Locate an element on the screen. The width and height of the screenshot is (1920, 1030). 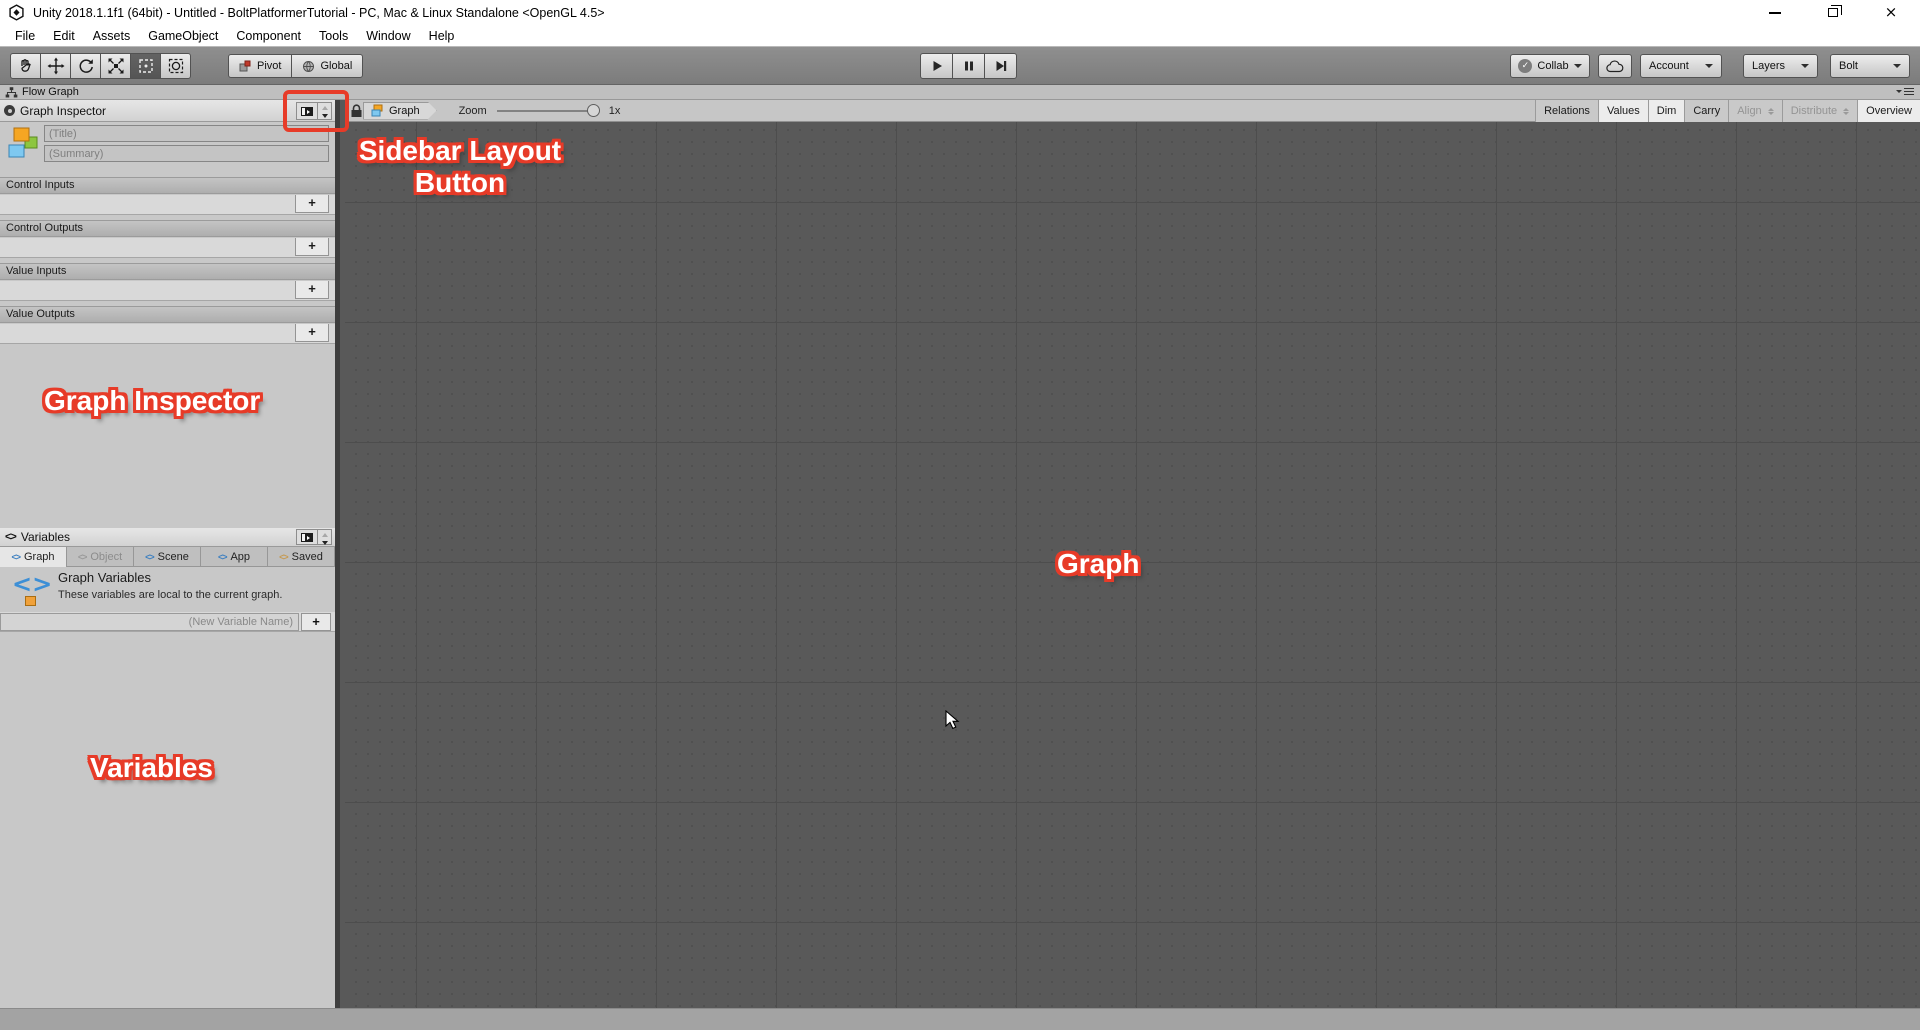
control-outputs-row: + is located at coordinates (167, 248).